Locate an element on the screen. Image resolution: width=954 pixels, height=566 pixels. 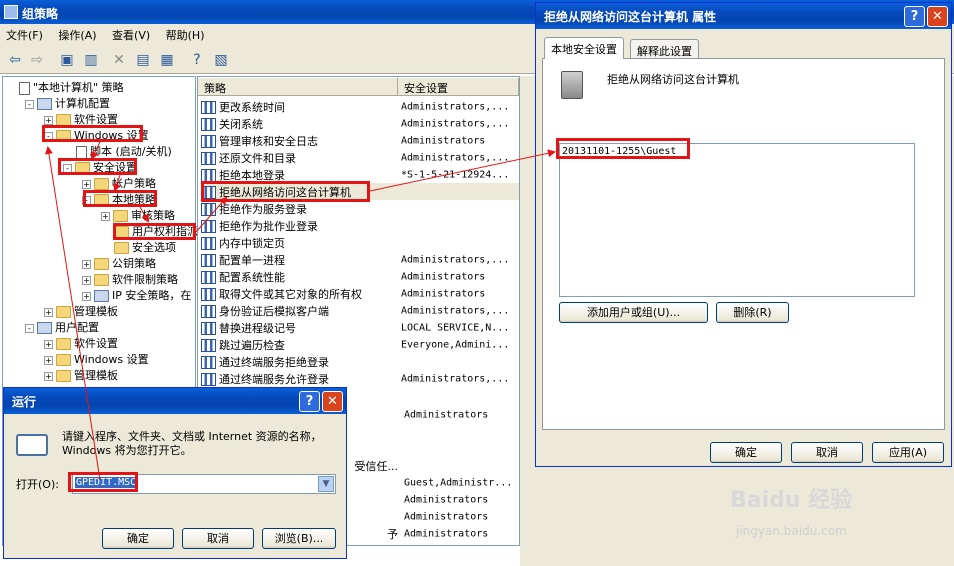
properties-icon: ▤ is located at coordinates (143, 60).